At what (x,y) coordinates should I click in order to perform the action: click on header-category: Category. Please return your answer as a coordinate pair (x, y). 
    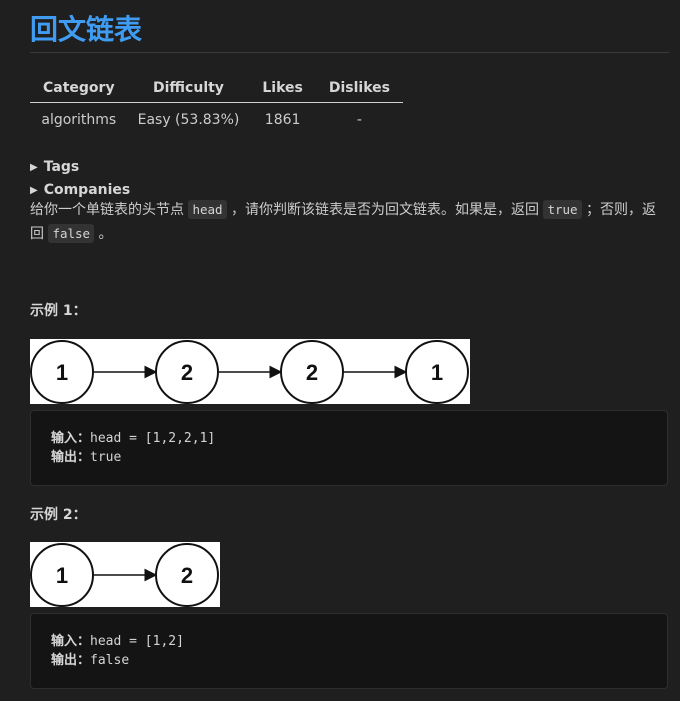
    Looking at the image, I should click on (79, 89).